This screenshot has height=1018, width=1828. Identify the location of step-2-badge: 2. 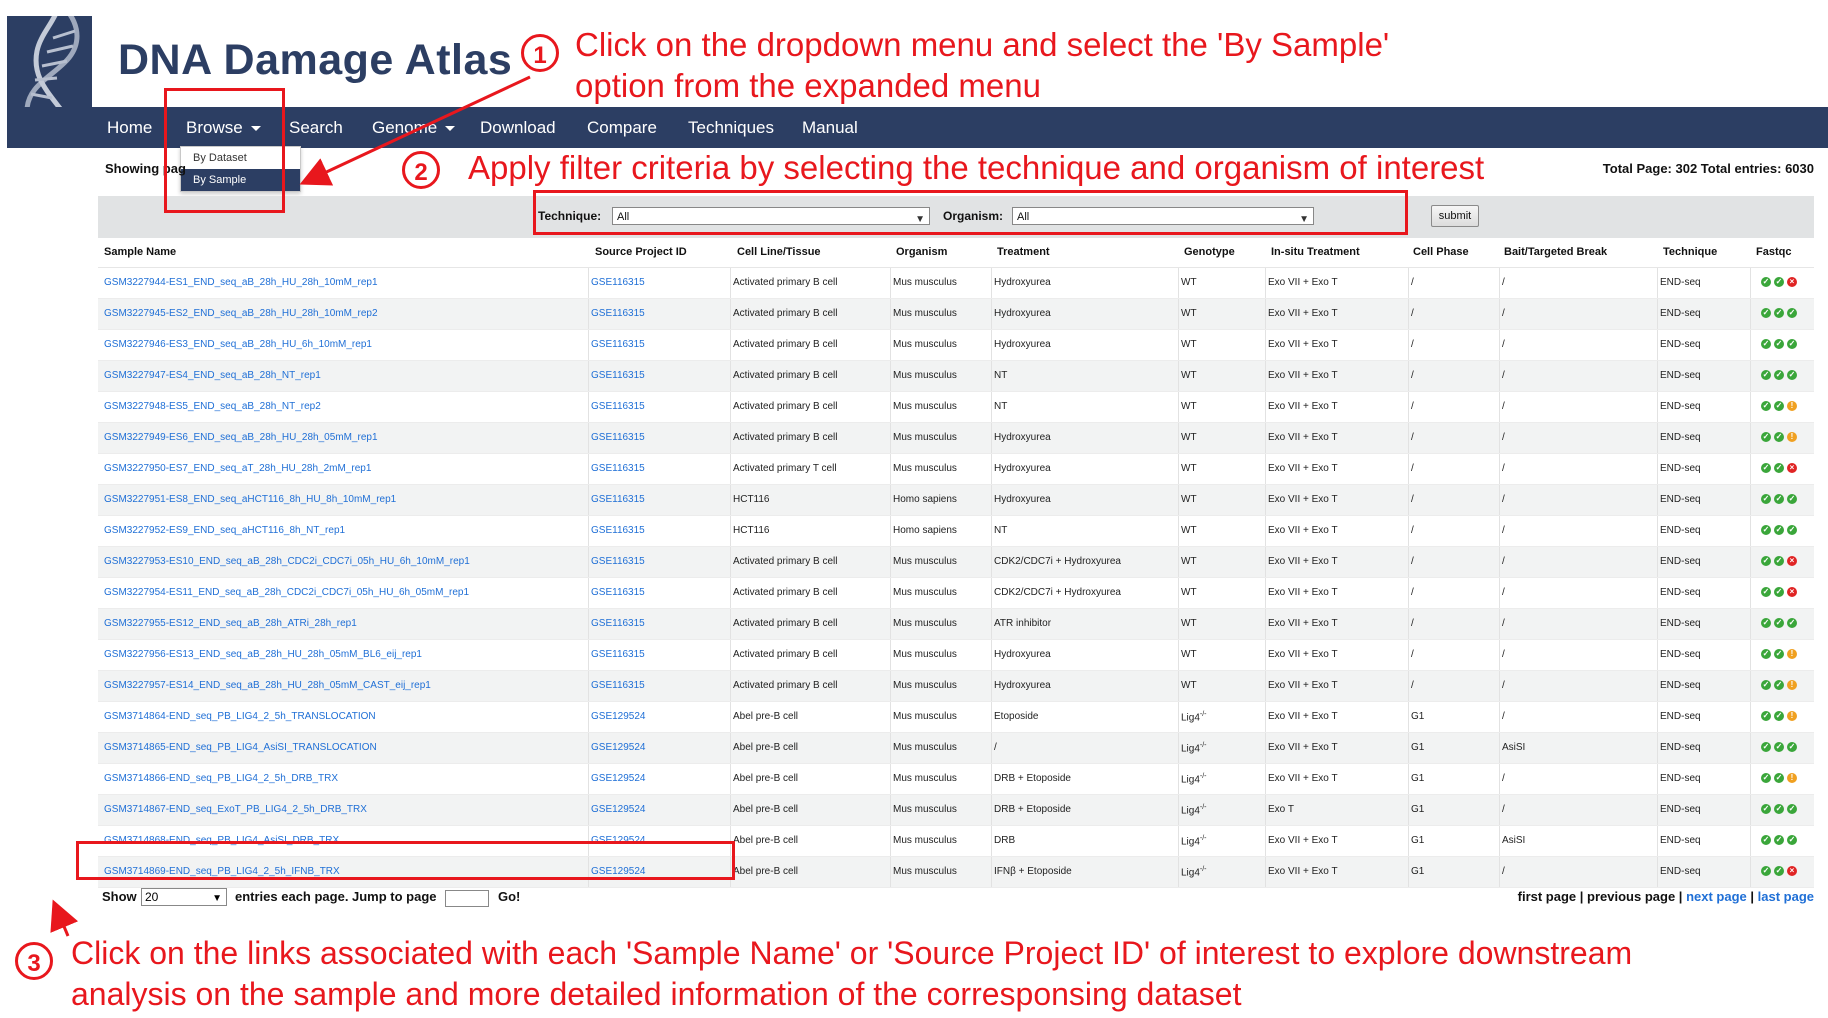
(421, 170).